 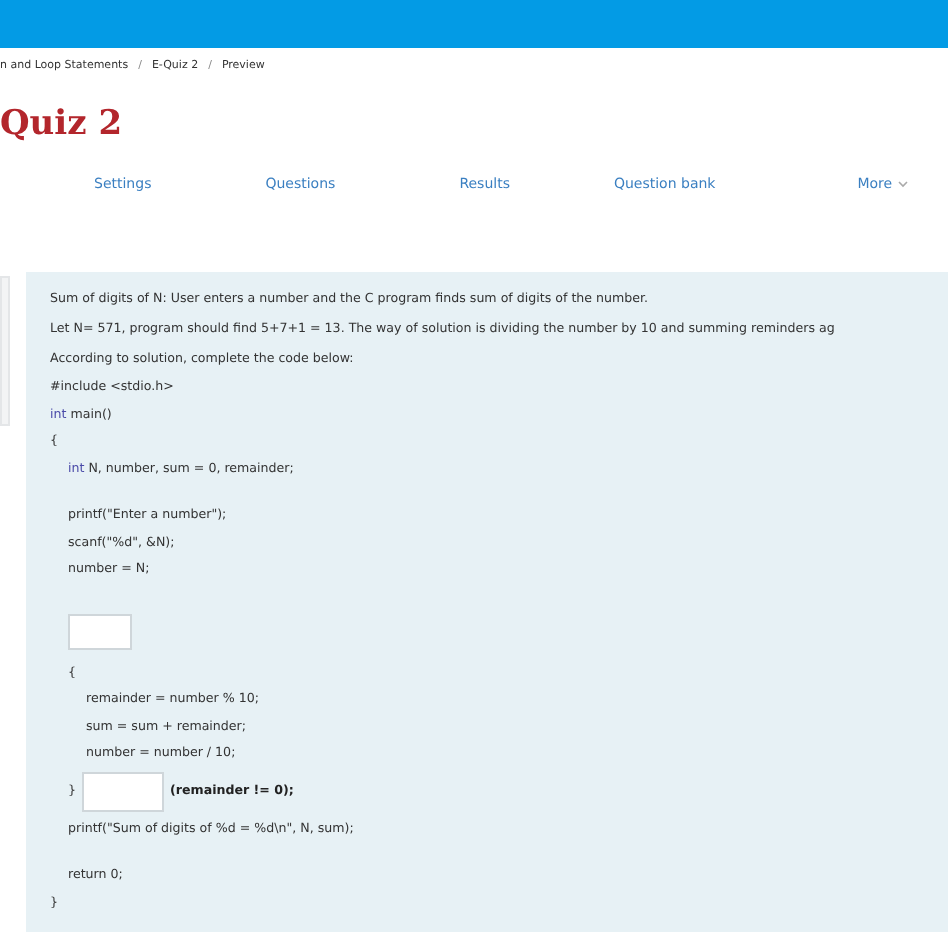 What do you see at coordinates (62, 125) in the screenshot?
I see `page-title: Quiz 2` at bounding box center [62, 125].